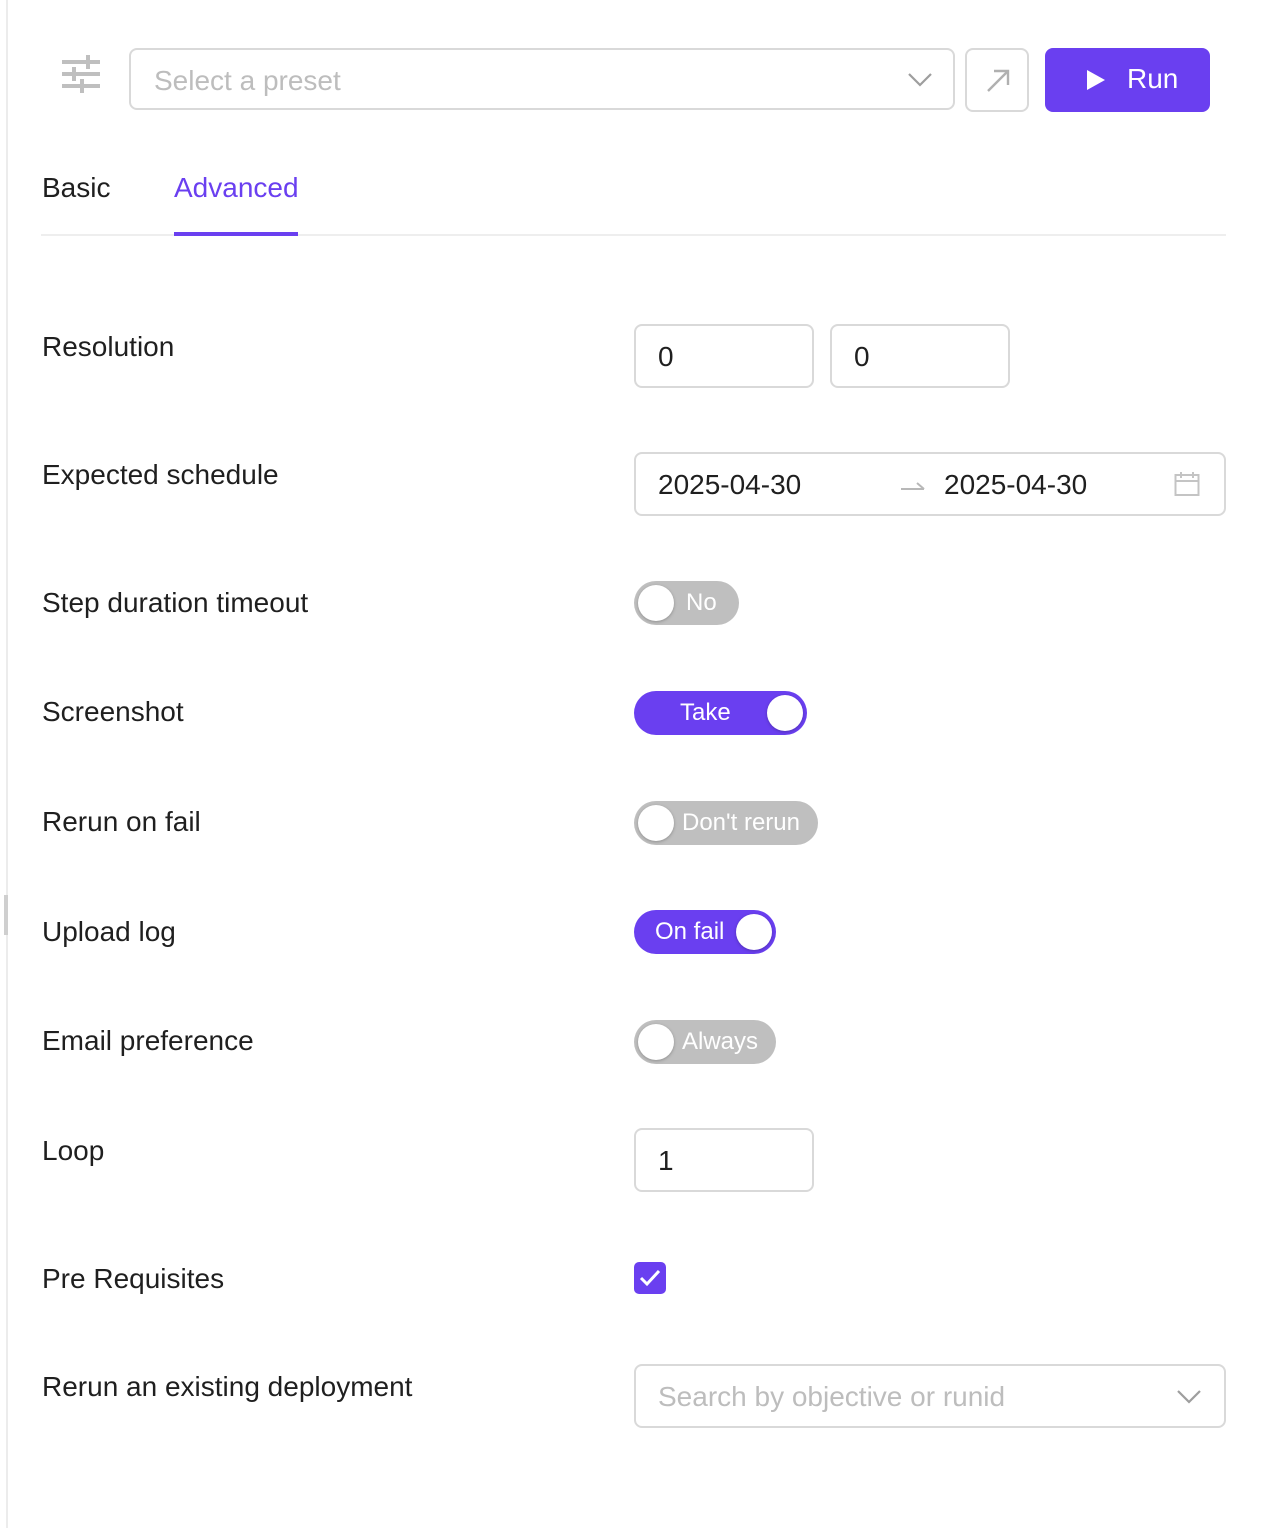 The image size is (1288, 1528). I want to click on sliders-icon, so click(81, 74).